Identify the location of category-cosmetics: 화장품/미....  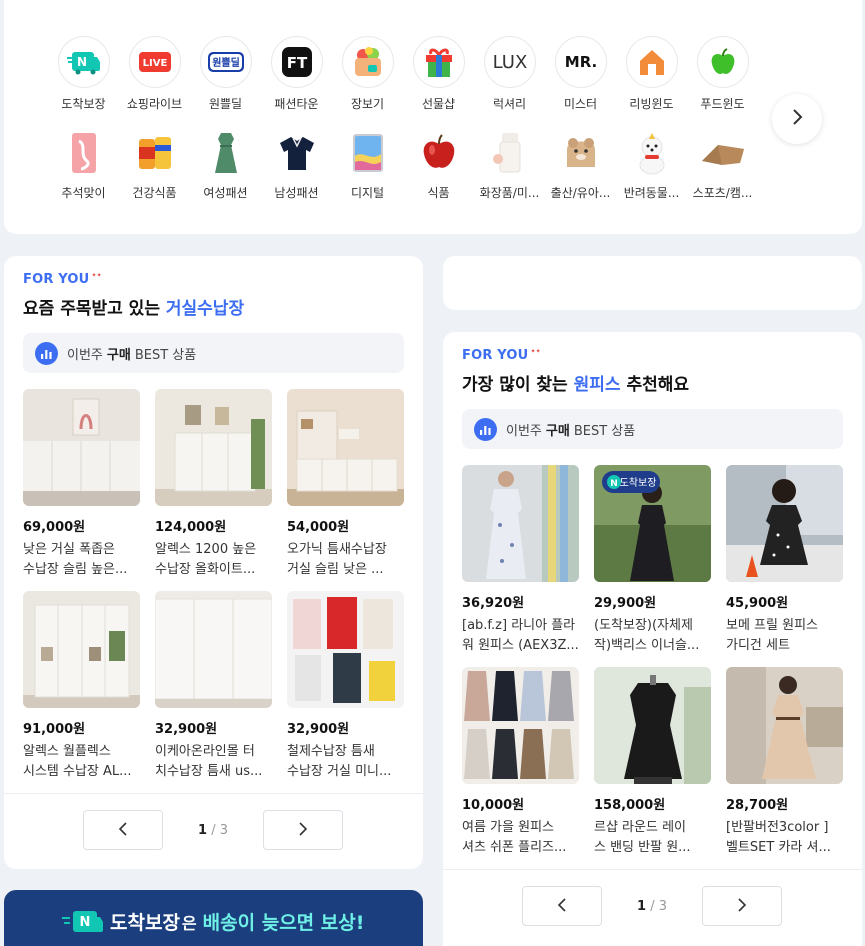
(509, 164).